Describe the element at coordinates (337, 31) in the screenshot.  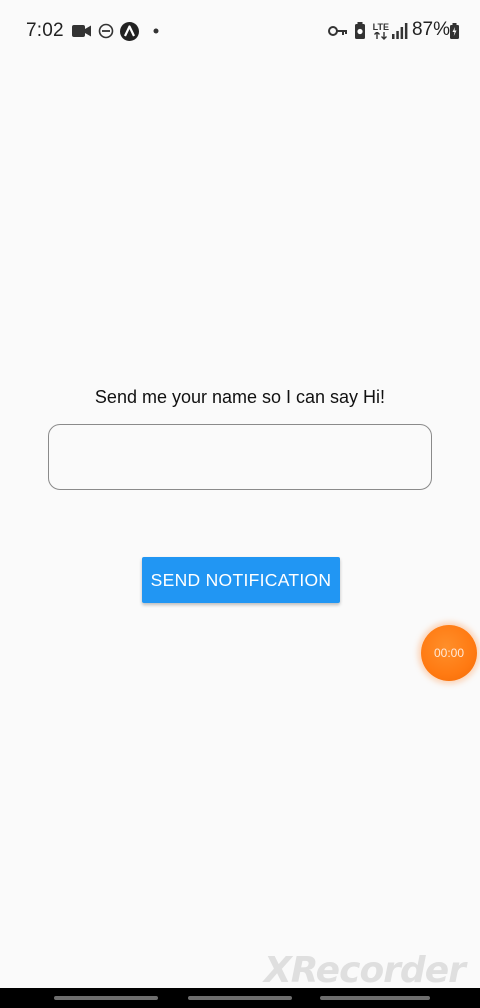
I see `vpn-key-icon` at that location.